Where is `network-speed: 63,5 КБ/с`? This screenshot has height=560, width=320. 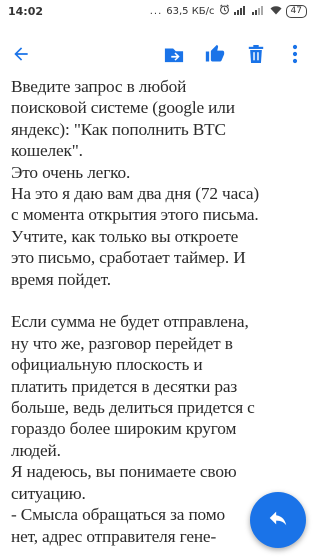
network-speed: 63,5 КБ/с is located at coordinates (190, 11).